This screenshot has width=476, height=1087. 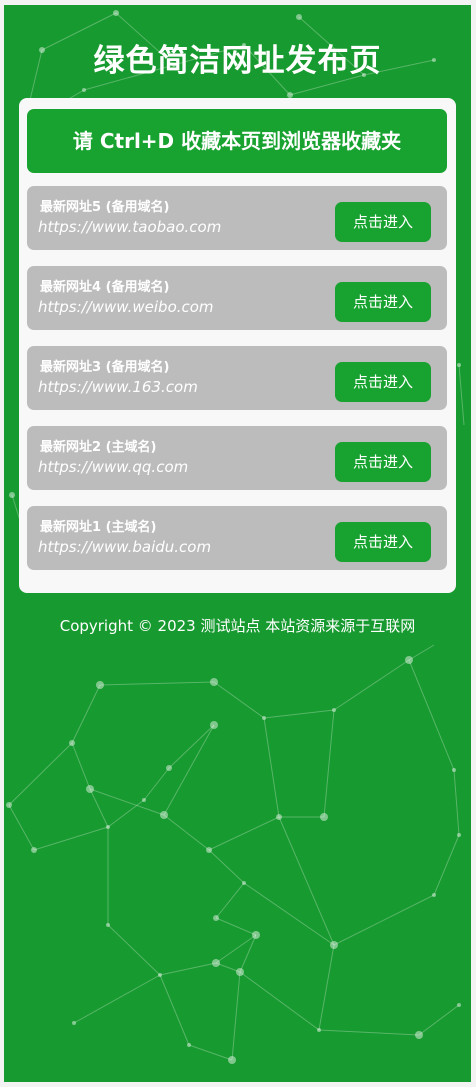 What do you see at coordinates (130, 227) in the screenshot?
I see `link-url: https://www.taobao.com` at bounding box center [130, 227].